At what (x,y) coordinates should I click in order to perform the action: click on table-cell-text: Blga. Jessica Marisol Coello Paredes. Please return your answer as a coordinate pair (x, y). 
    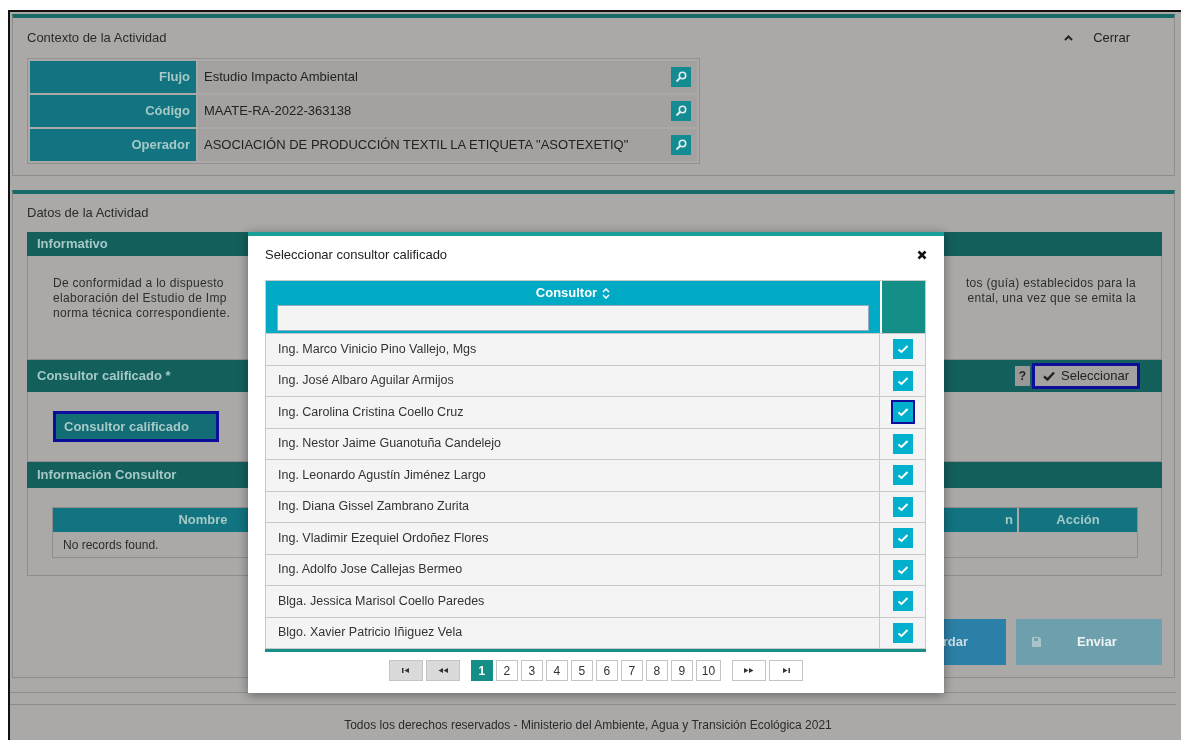
    Looking at the image, I should click on (381, 601).